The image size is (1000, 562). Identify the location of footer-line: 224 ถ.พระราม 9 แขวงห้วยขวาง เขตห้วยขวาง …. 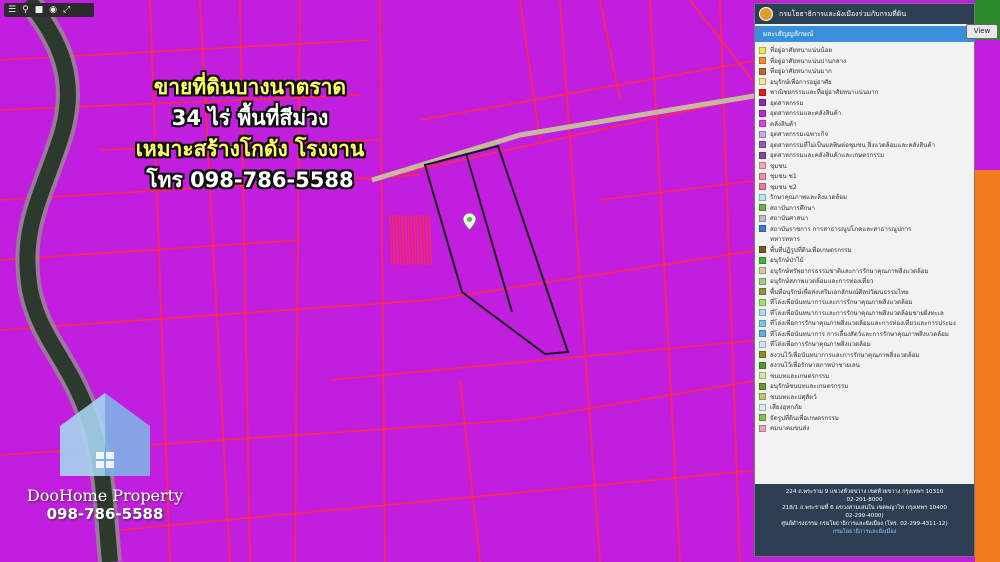
(864, 492).